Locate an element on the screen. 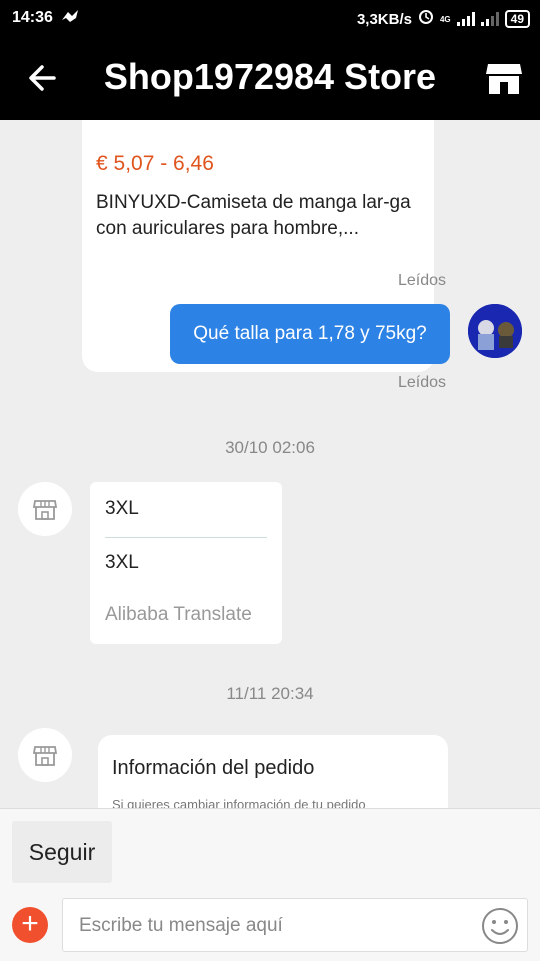 The height and width of the screenshot is (961, 540). message-timestamp: 30/10 02:06 is located at coordinates (270, 447).